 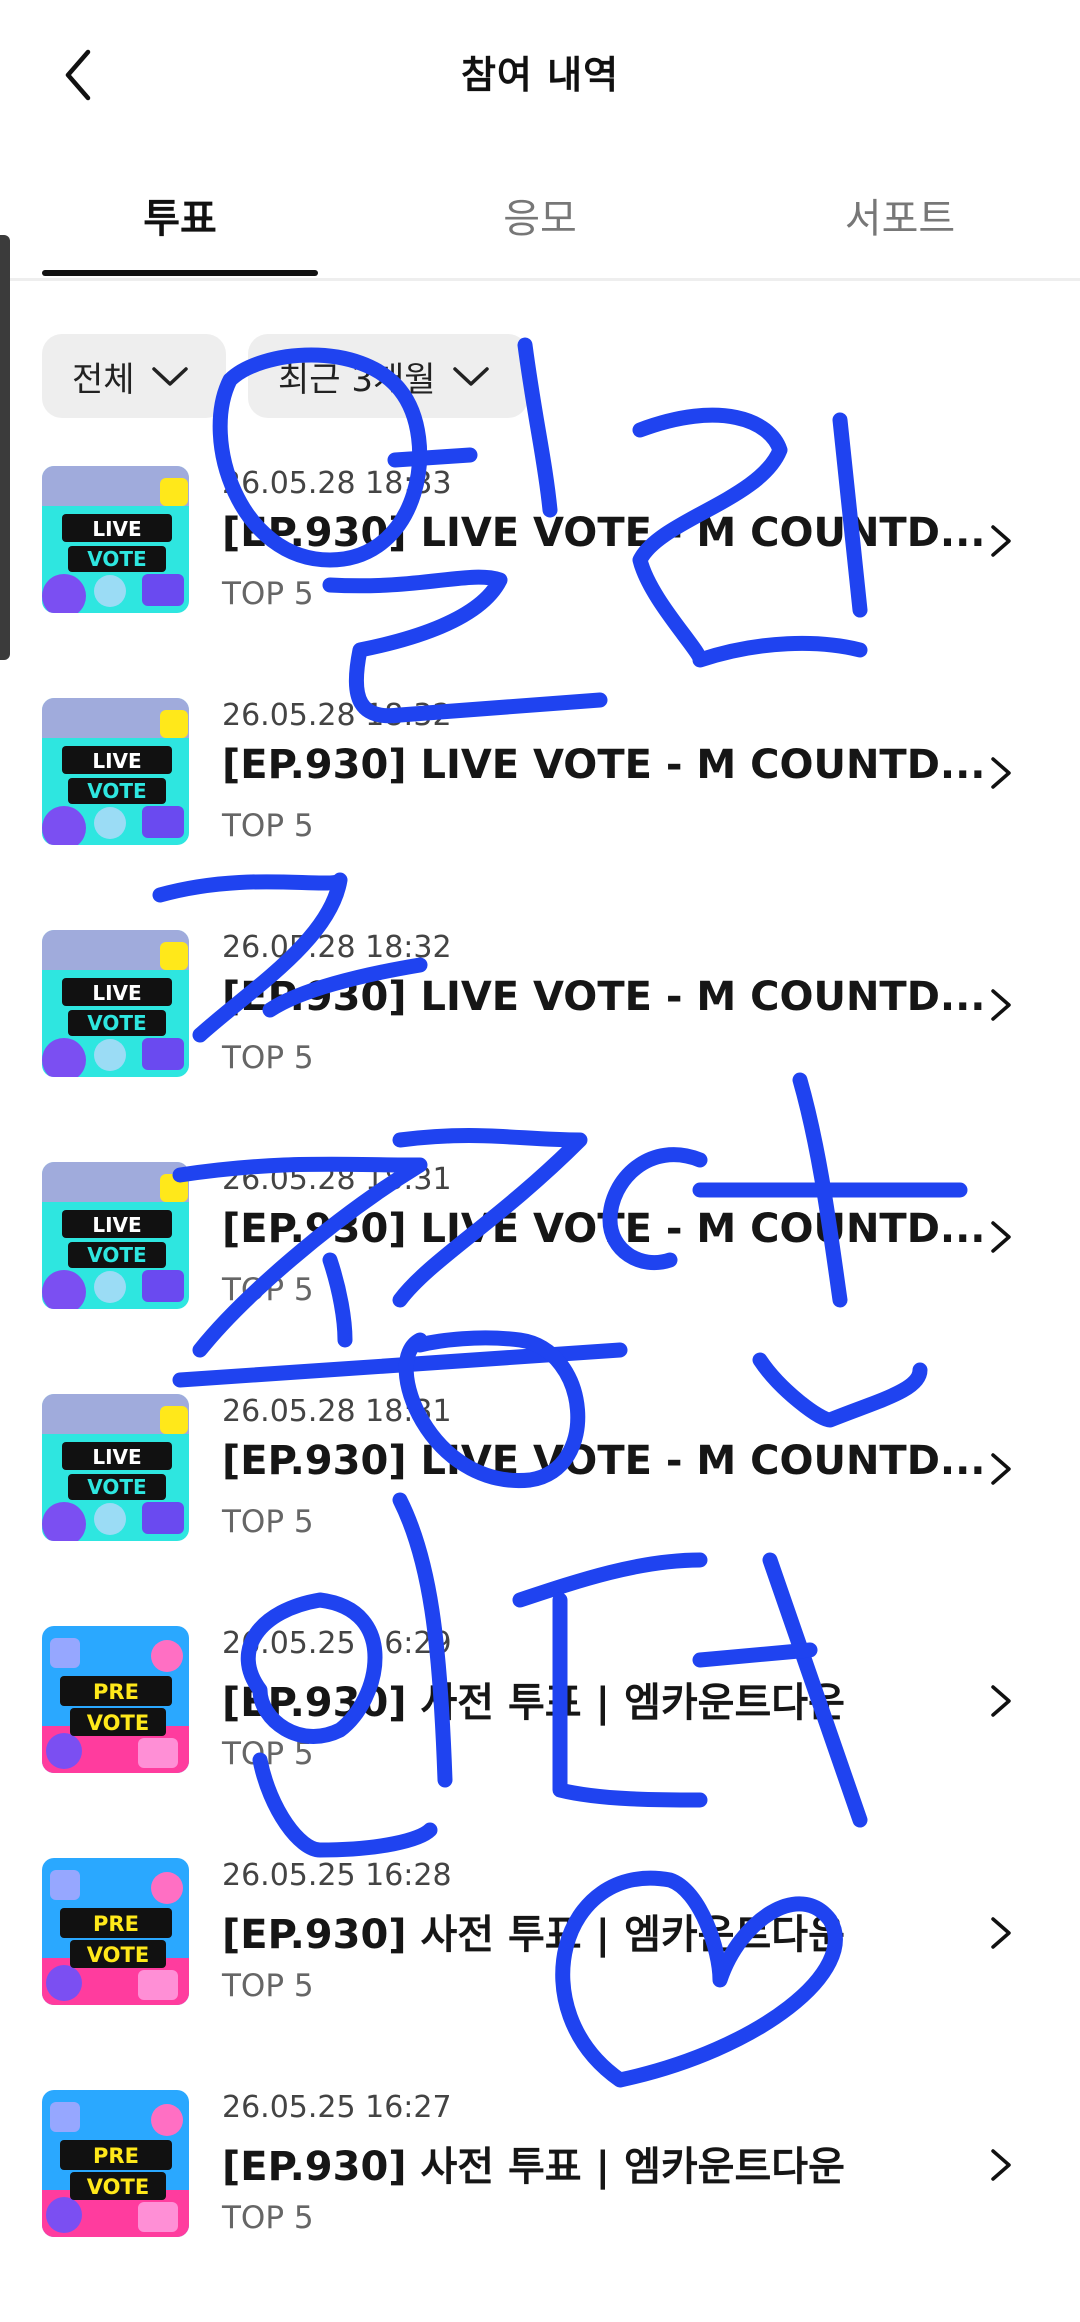 What do you see at coordinates (900, 215) in the screenshot?
I see `tab-support: 서포트` at bounding box center [900, 215].